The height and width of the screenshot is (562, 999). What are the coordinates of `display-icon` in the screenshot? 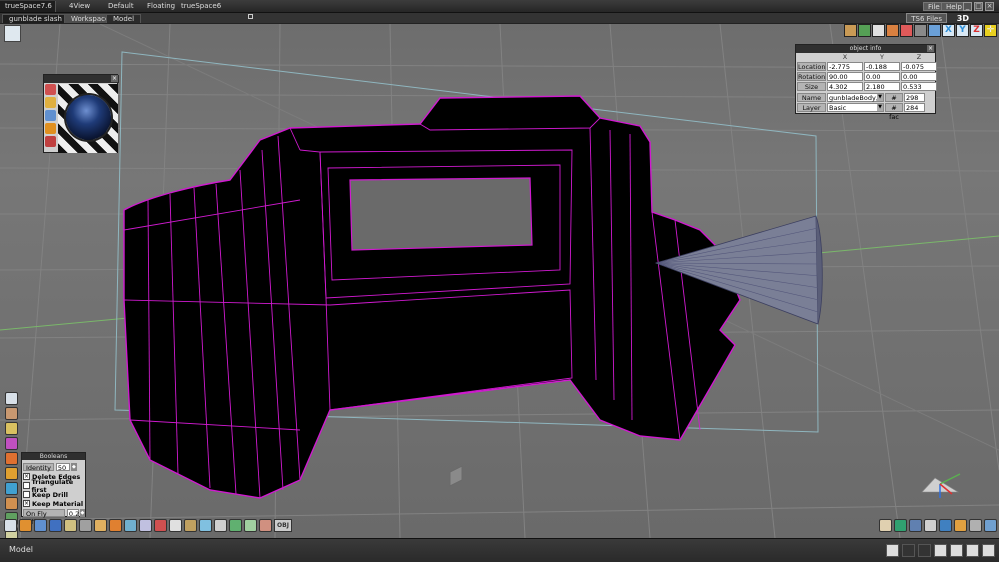 It's located at (975, 525).